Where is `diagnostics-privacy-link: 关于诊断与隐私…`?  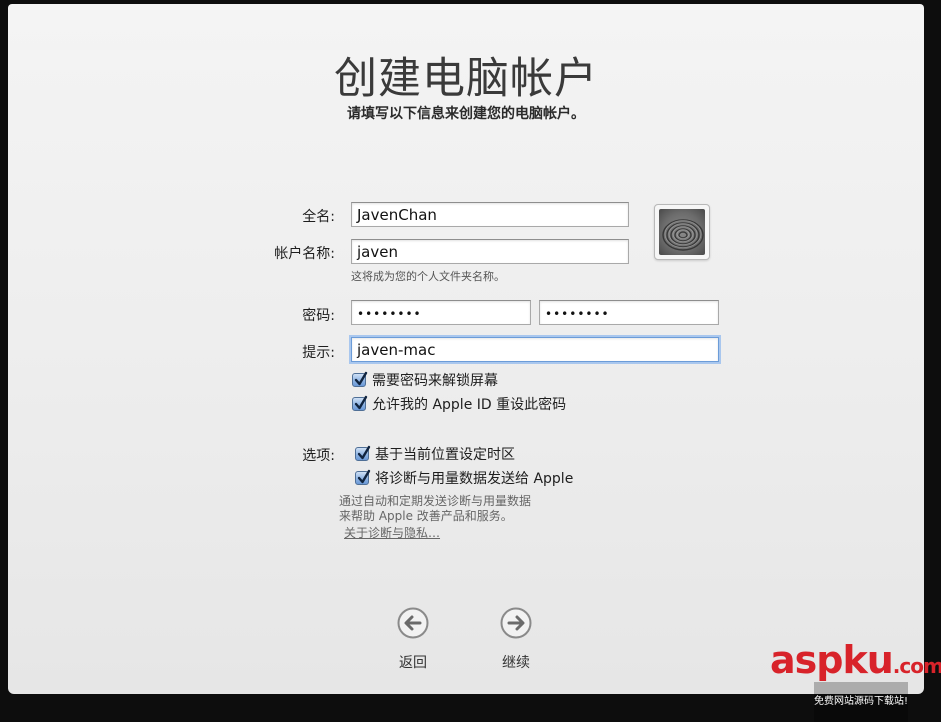 diagnostics-privacy-link: 关于诊断与隐私… is located at coordinates (392, 532).